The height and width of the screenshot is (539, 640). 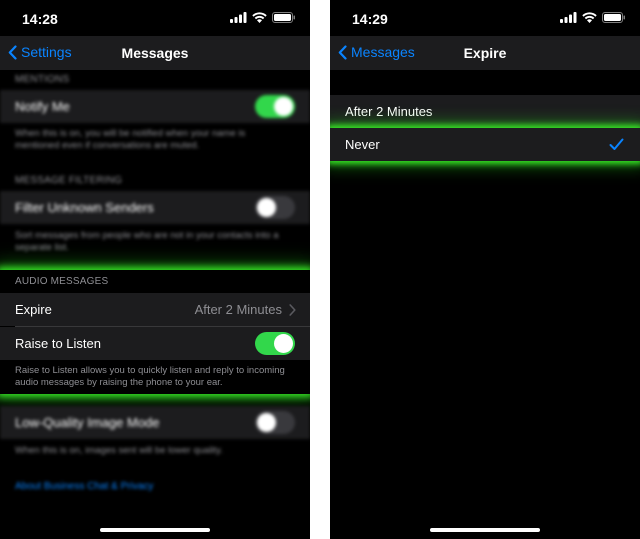 I want to click on page-title: Messages, so click(x=155, y=53).